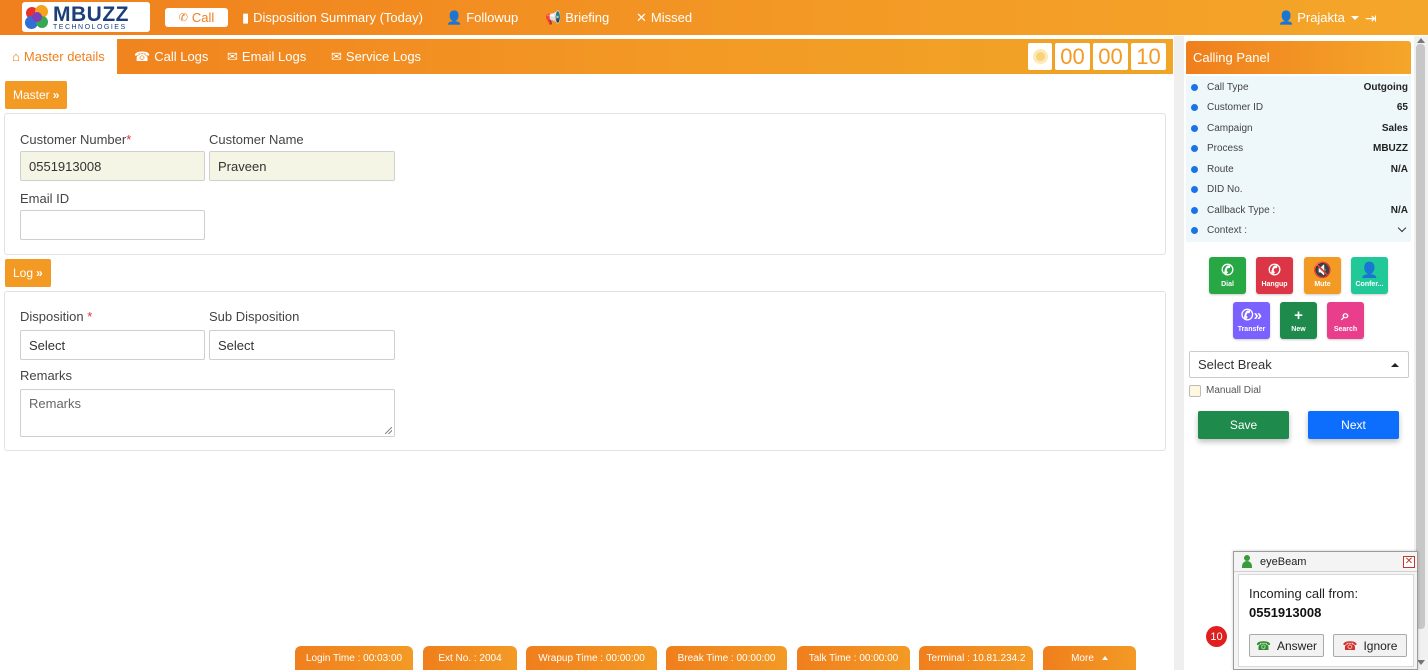 This screenshot has width=1428, height=670. Describe the element at coordinates (1420, 336) in the screenshot. I see `scrollbar-thumb` at that location.